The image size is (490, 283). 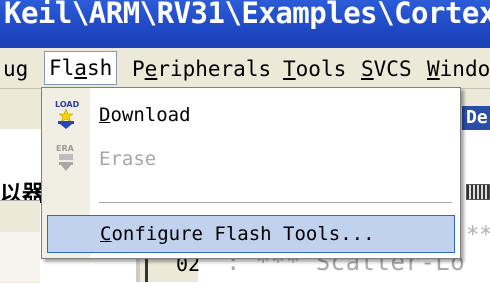 What do you see at coordinates (201, 69) in the screenshot?
I see `menu-peripherals: Peripherals` at bounding box center [201, 69].